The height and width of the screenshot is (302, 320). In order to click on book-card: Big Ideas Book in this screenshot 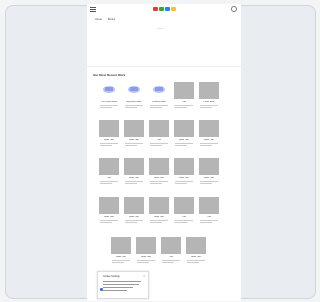, I will do `click(134, 96)`.